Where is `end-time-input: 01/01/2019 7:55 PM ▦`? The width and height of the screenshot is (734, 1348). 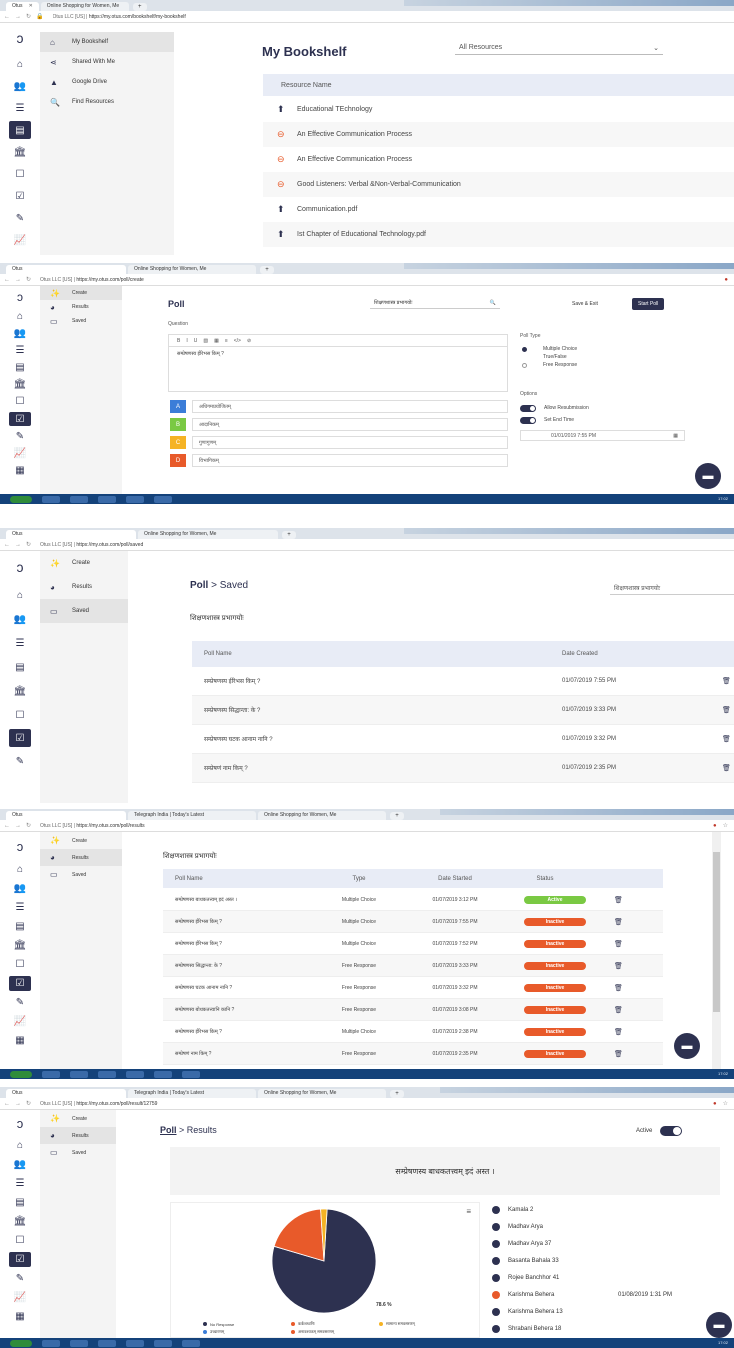
end-time-input: 01/01/2019 7:55 PM ▦ is located at coordinates (602, 435).